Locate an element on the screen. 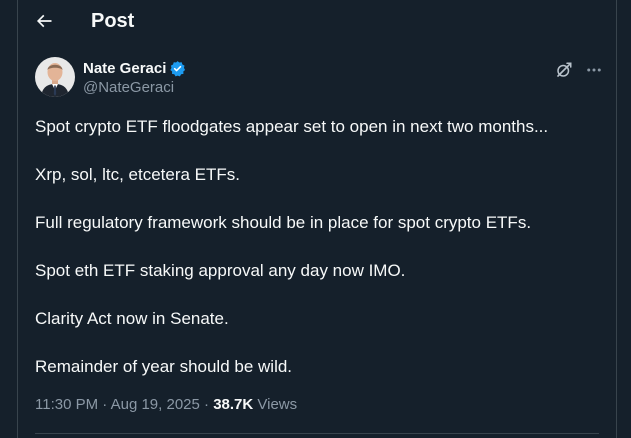  more-button is located at coordinates (594, 70).